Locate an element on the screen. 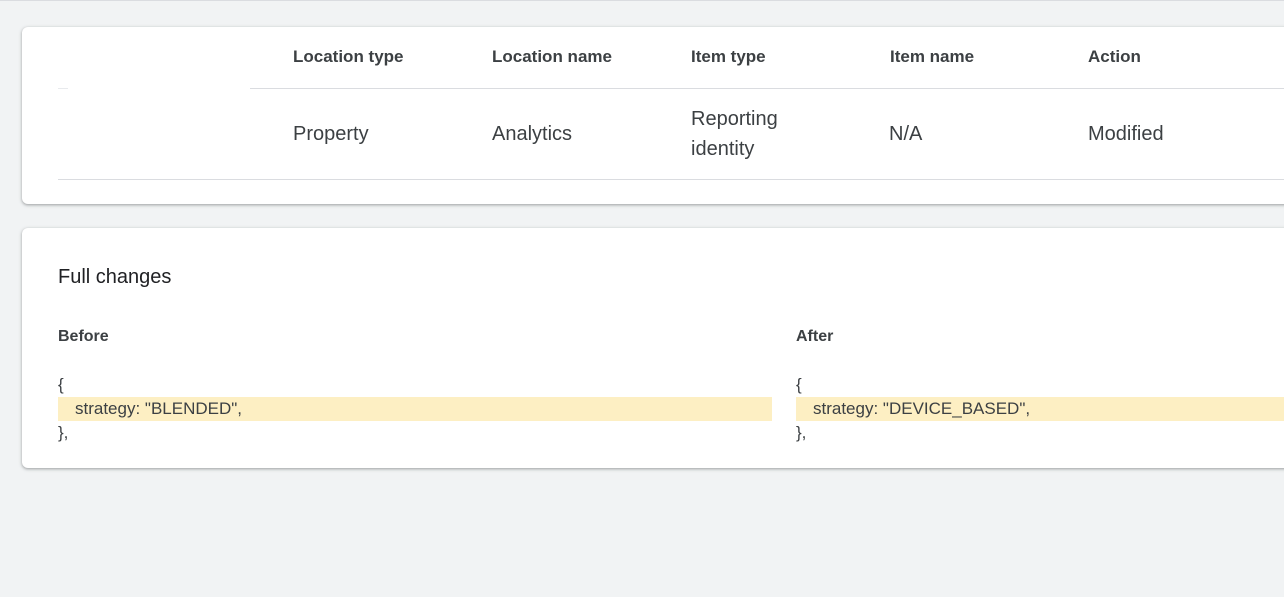 Image resolution: width=1284 pixels, height=597 pixels. before-code-changed-line: strategy: "BLENDED", is located at coordinates (415, 409).